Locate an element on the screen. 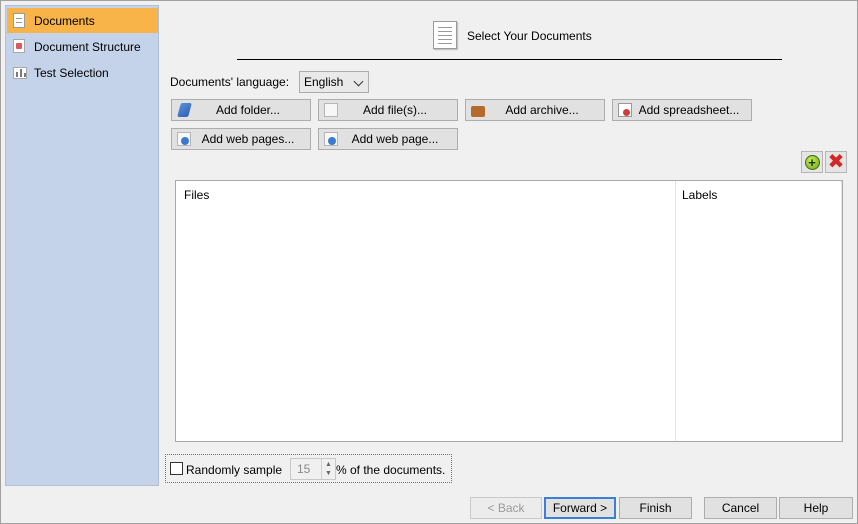 Image resolution: width=858 pixels, height=524 pixels. folder-icon is located at coordinates (184, 110).